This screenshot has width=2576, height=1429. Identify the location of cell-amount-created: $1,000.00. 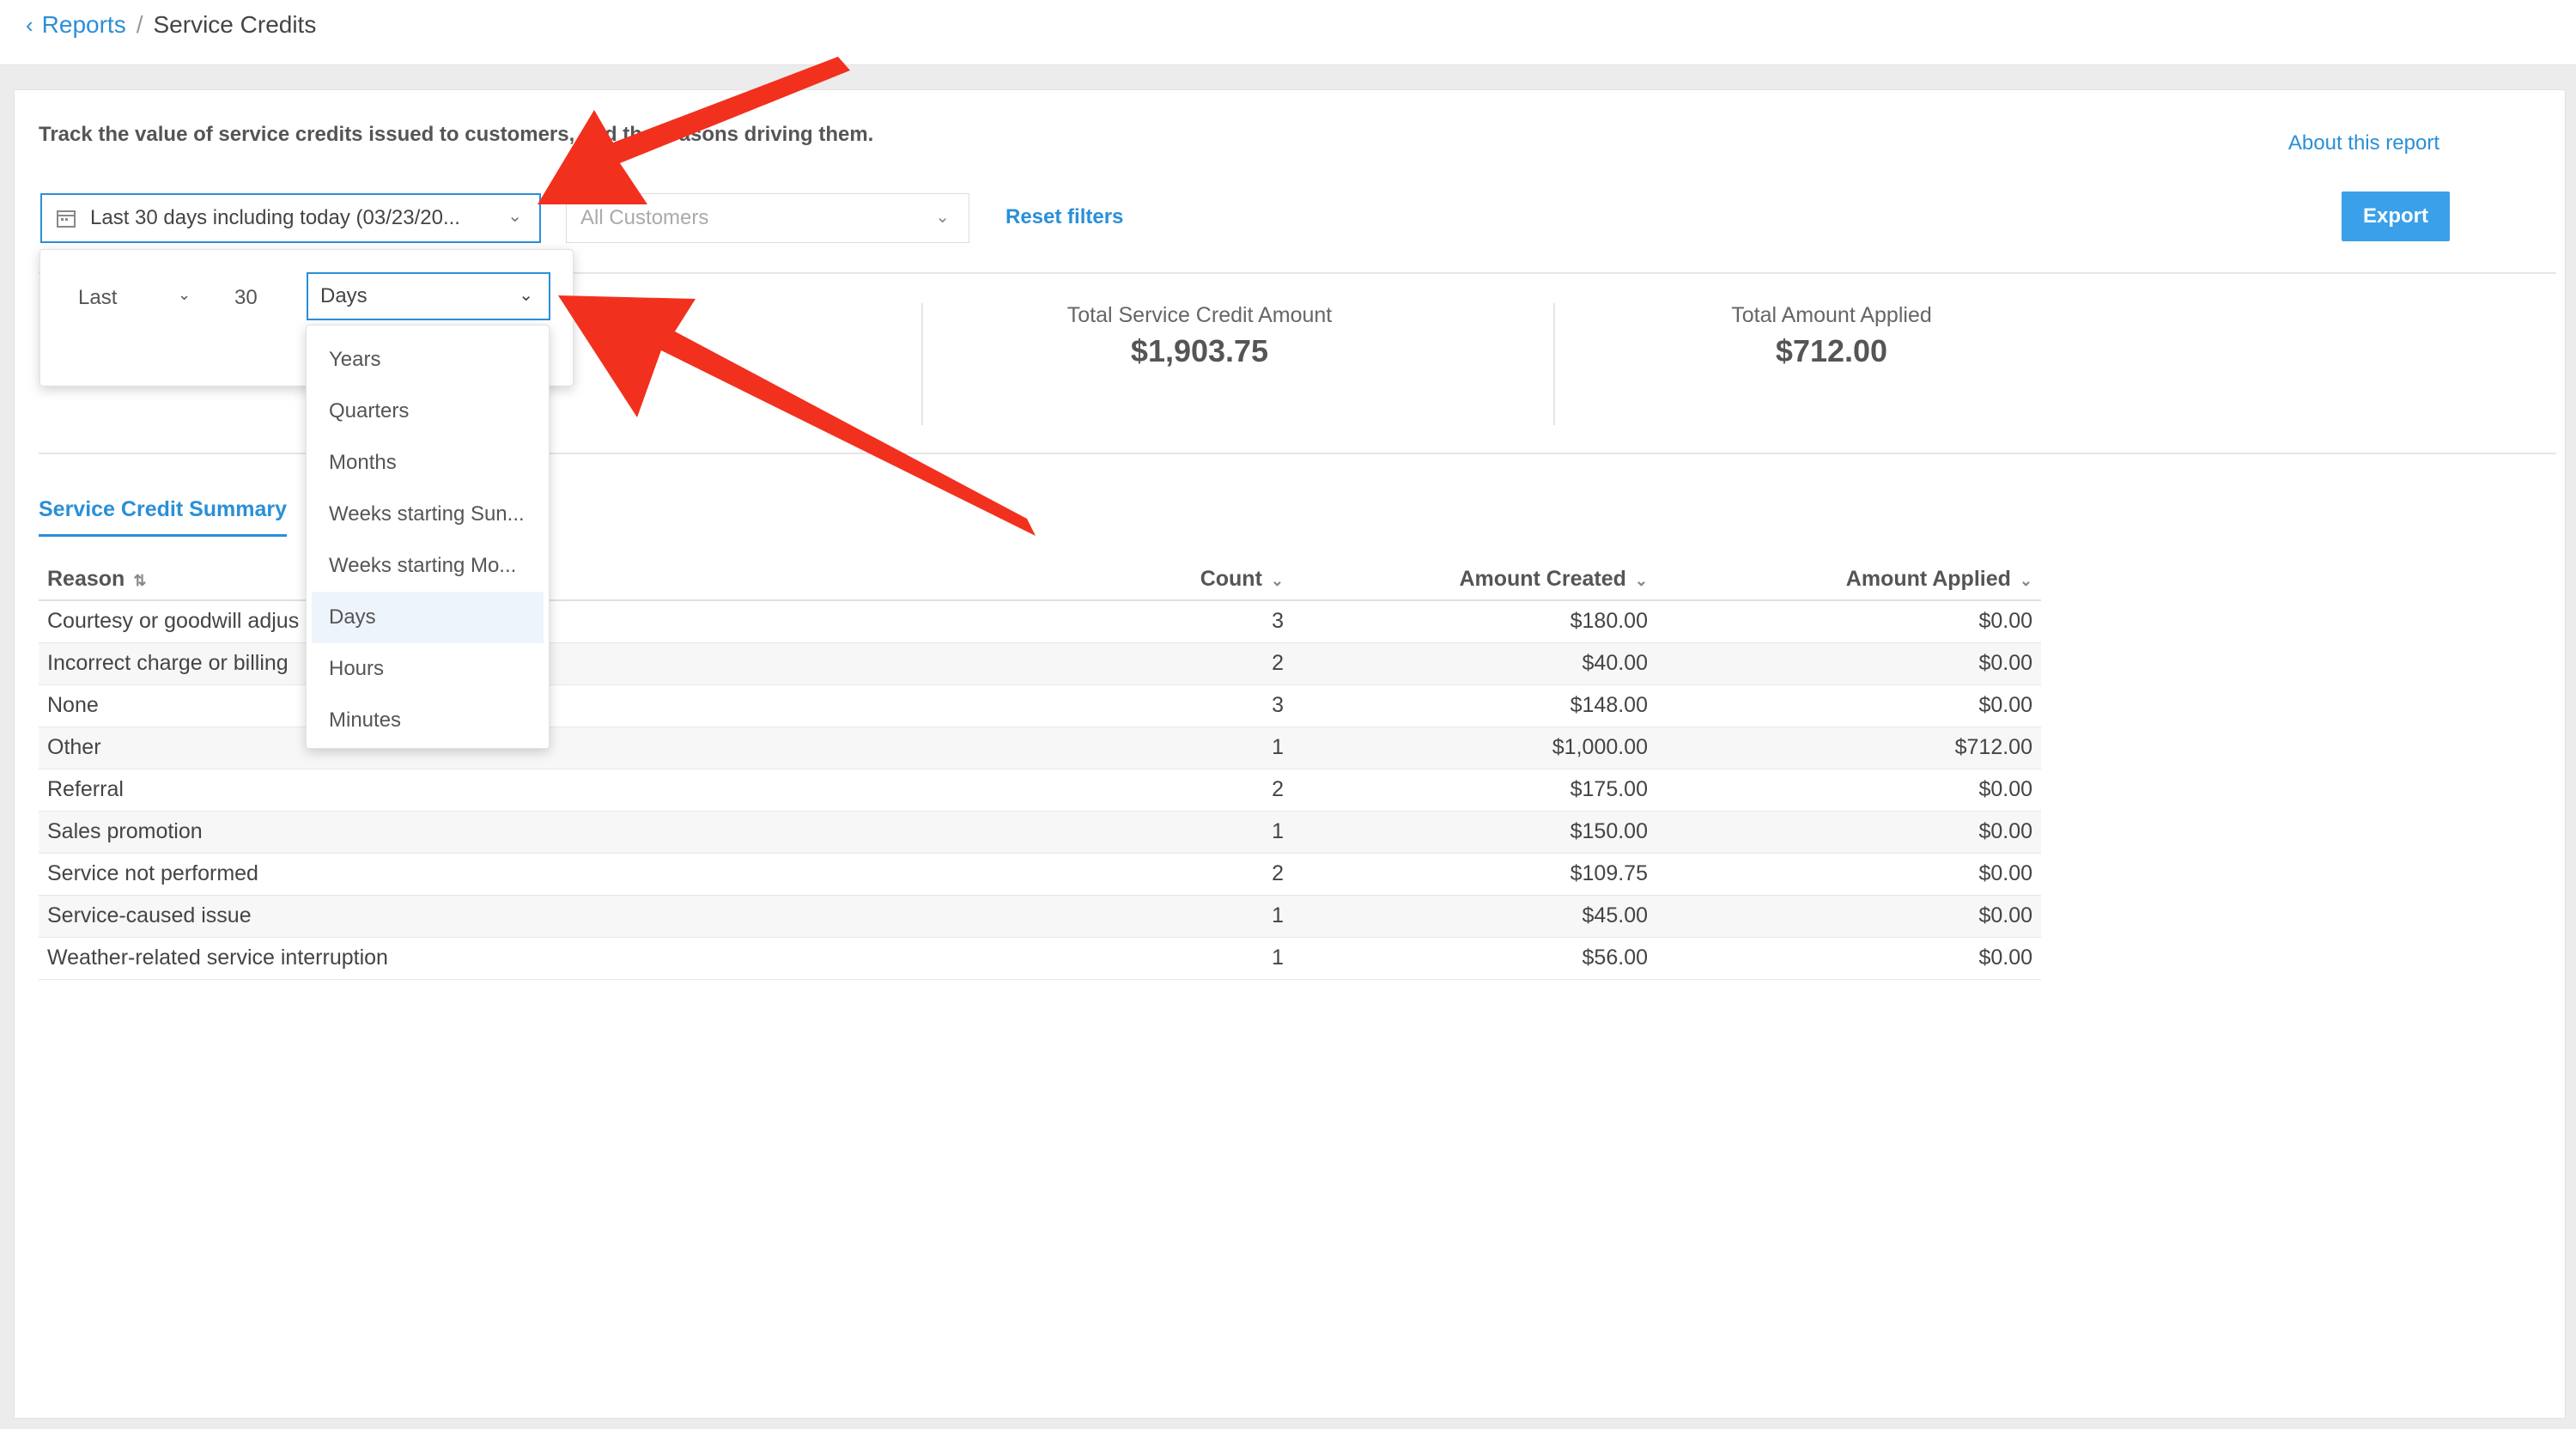
(1517, 748).